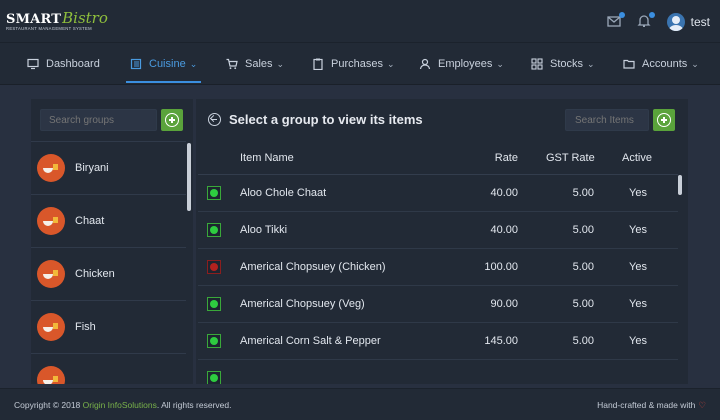 Image resolution: width=720 pixels, height=420 pixels. What do you see at coordinates (232, 64) in the screenshot?
I see `cart-icon` at bounding box center [232, 64].